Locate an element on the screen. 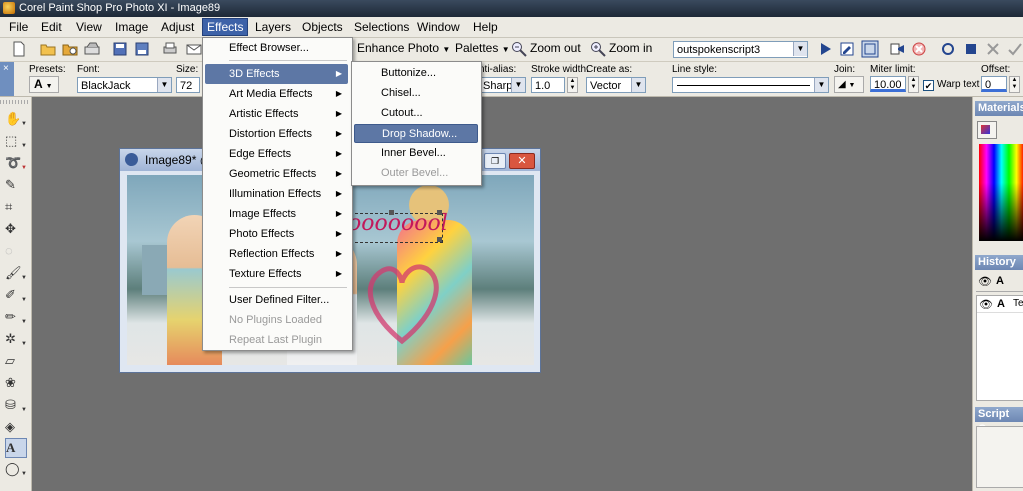  browse-icon is located at coordinates (70, 49).